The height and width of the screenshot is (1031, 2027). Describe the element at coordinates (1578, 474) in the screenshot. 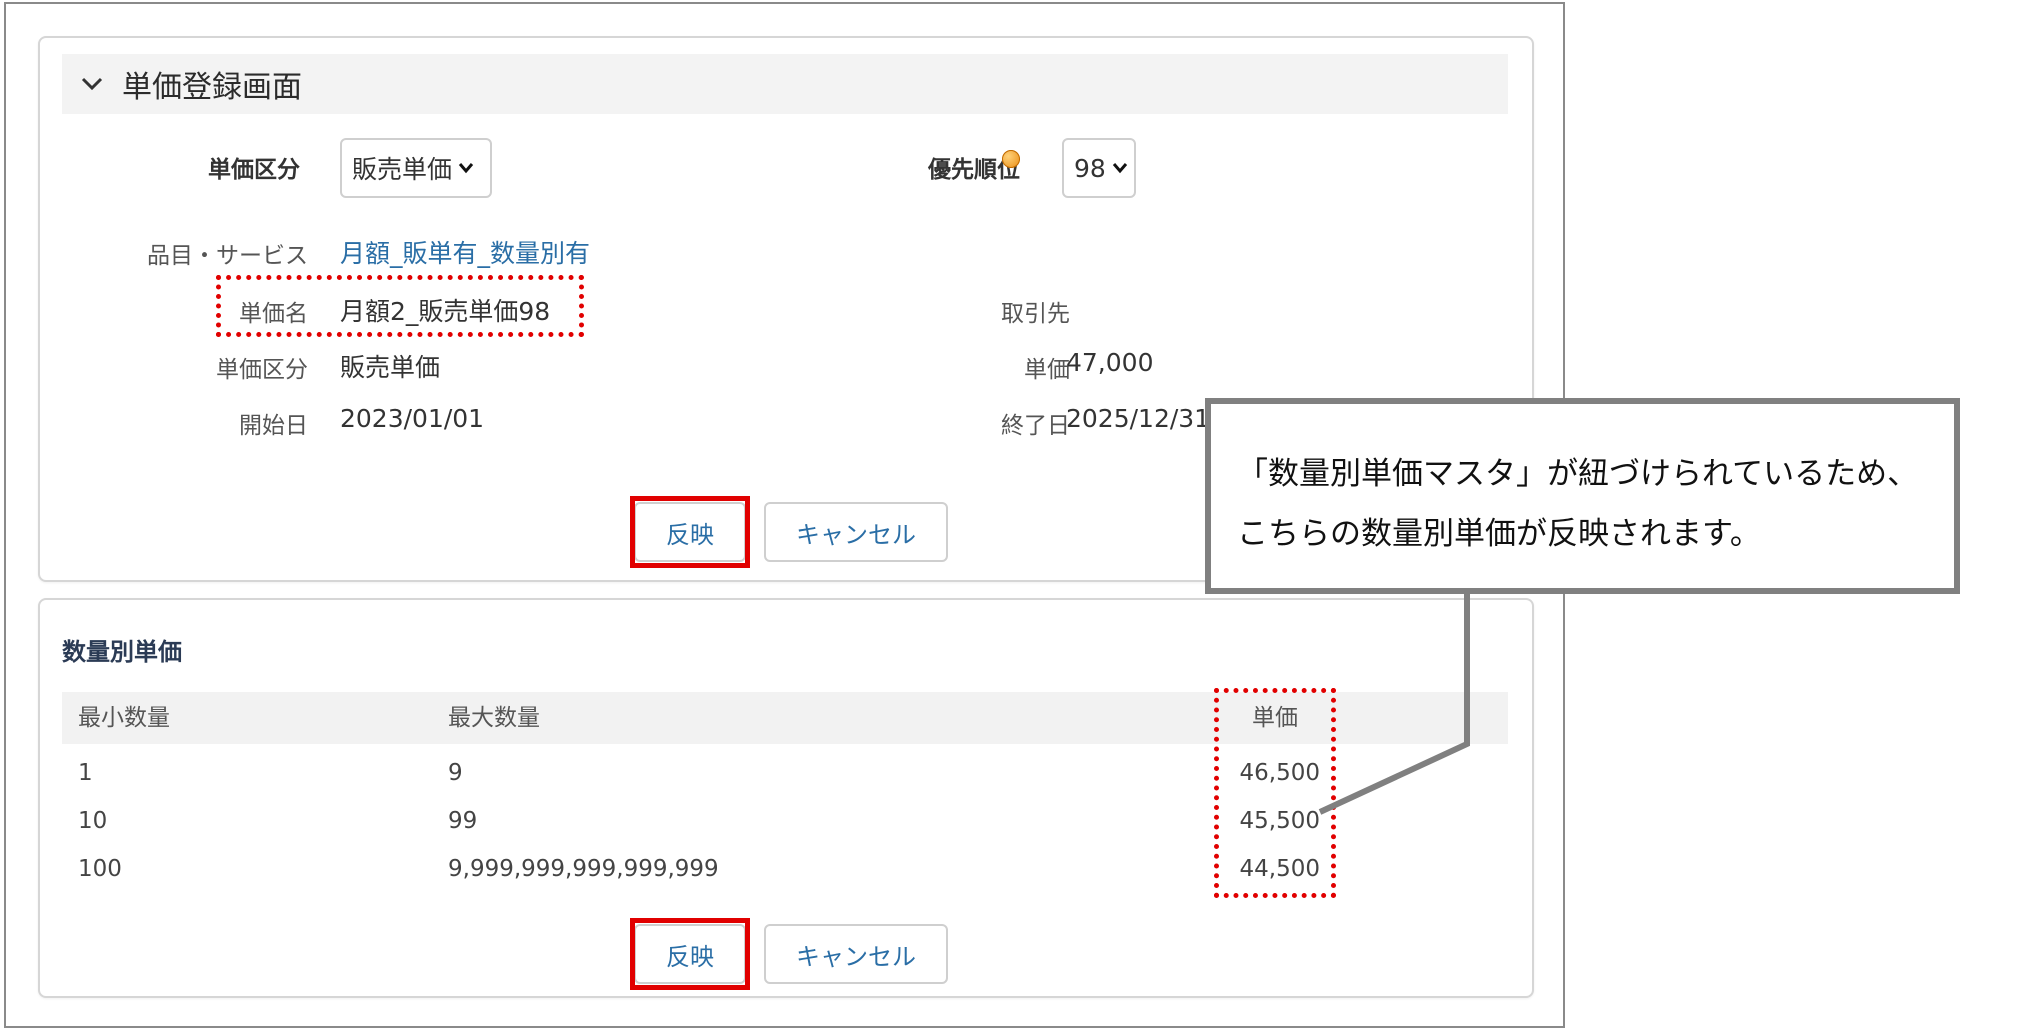

I see `callout-line-1: 「数量別単価マスタ」が紐づけられているため、` at that location.